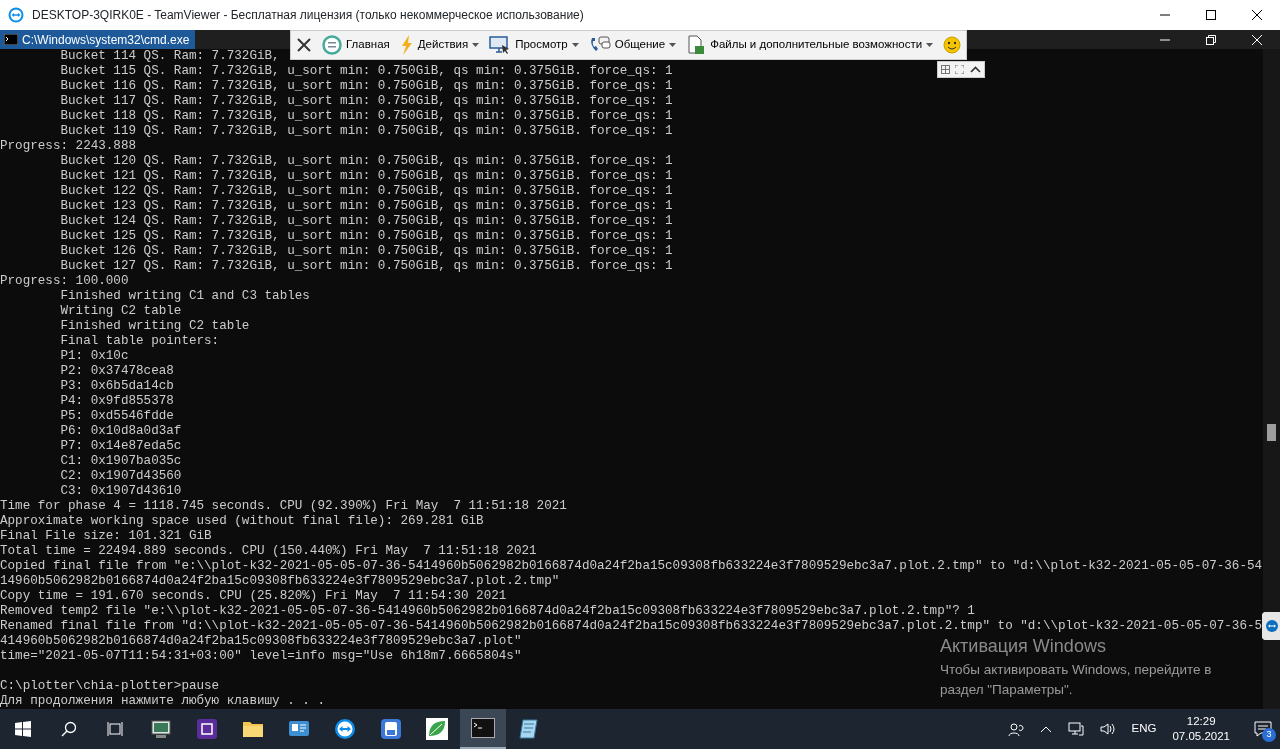 This screenshot has height=749, width=1280. I want to click on console-line: Bucket 115 QS. Ram: 7.732GiB, u_sort min: 0.750GiB, qs min: 0.375GiB. force_qs: 1, so click(366, 71).